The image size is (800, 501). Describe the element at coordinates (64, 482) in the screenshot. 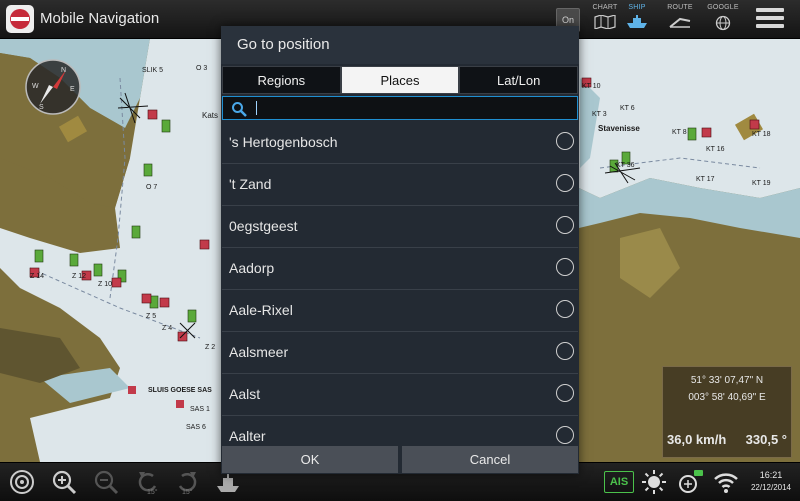

I see `zoom-in-icon` at that location.